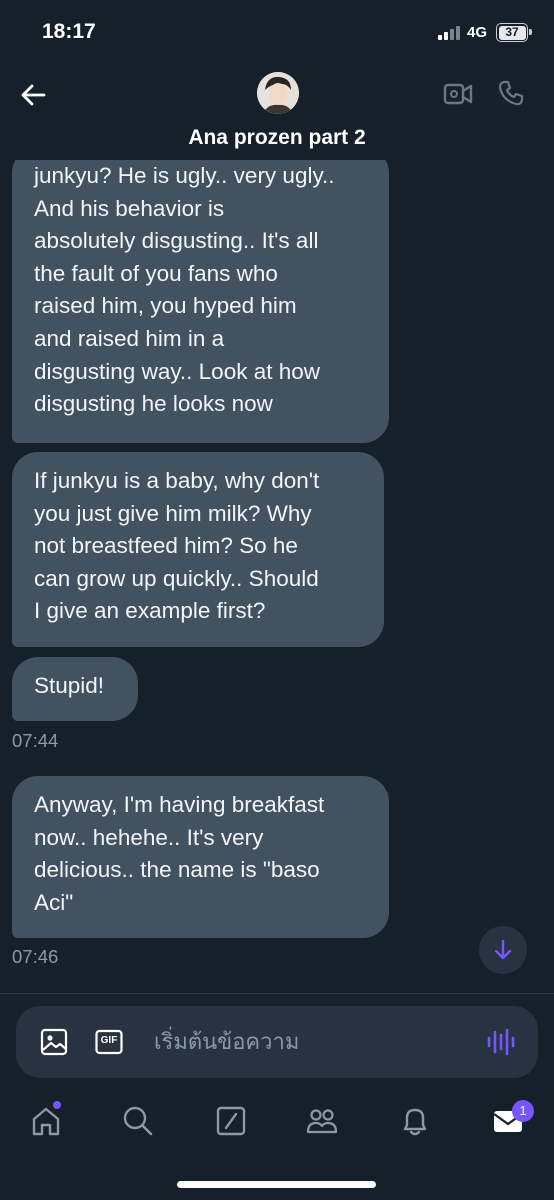 The height and width of the screenshot is (1200, 554). I want to click on arrow-down-icon, so click(503, 949).